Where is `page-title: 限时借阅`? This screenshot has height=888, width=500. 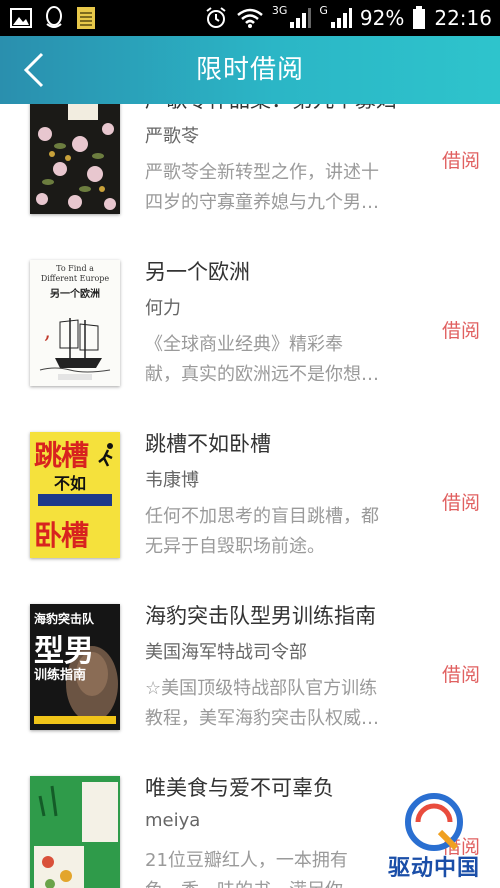 page-title: 限时借阅 is located at coordinates (249, 70).